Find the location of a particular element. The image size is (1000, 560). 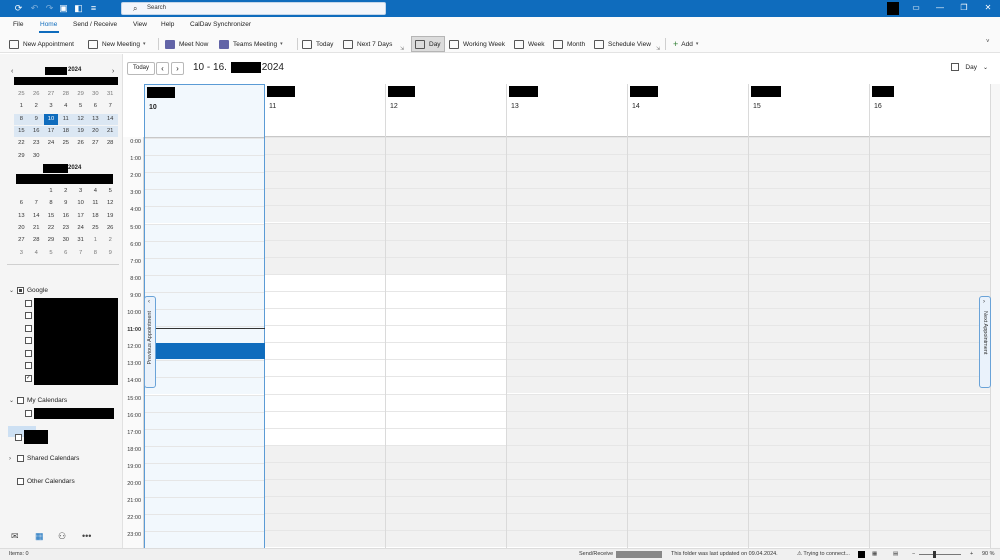

mini-calendar-day: 27 is located at coordinates (95, 143).